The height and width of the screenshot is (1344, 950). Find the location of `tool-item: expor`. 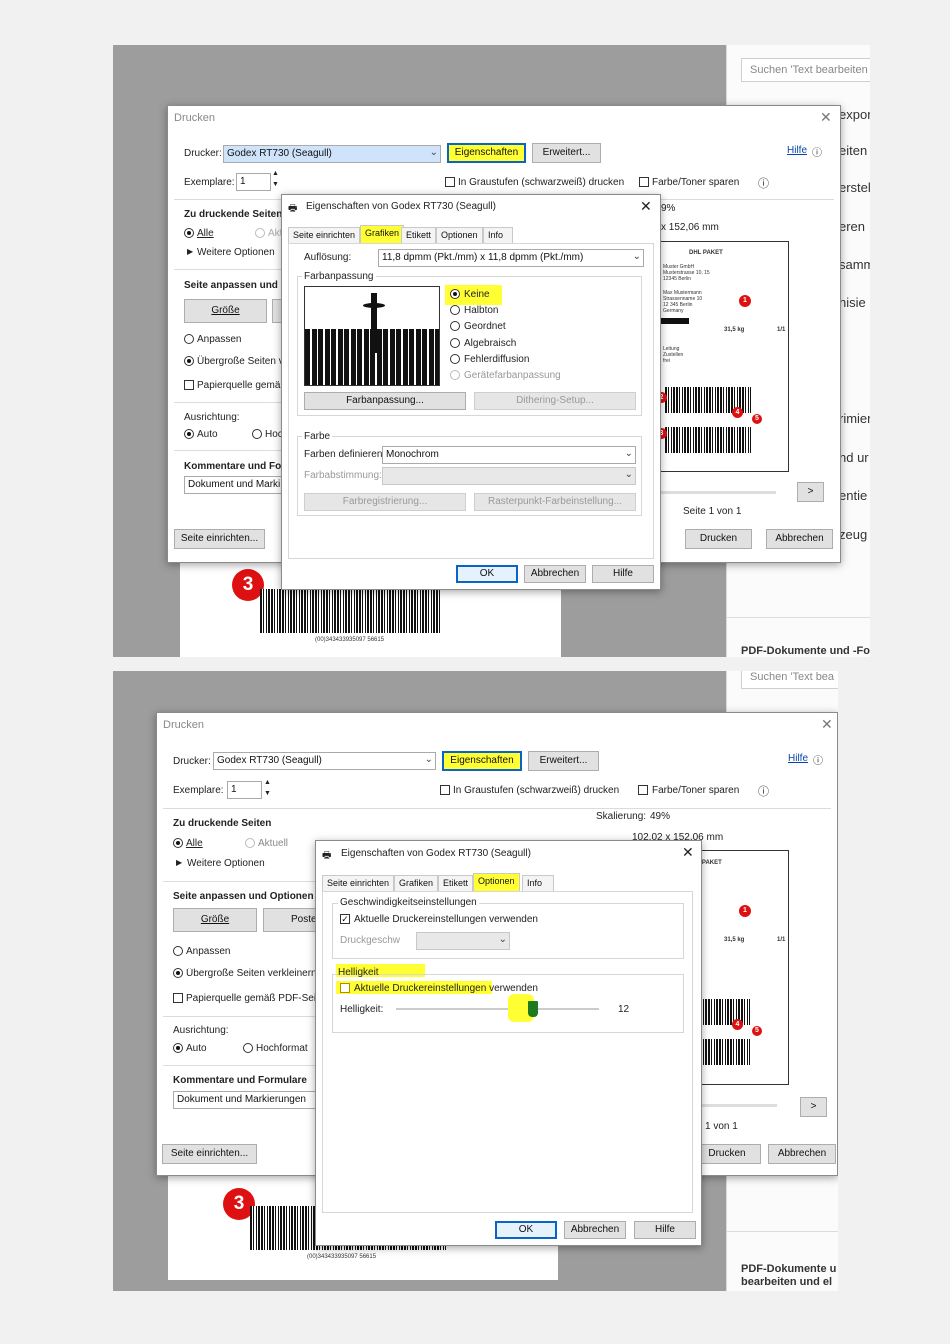

tool-item: expor is located at coordinates (854, 114).